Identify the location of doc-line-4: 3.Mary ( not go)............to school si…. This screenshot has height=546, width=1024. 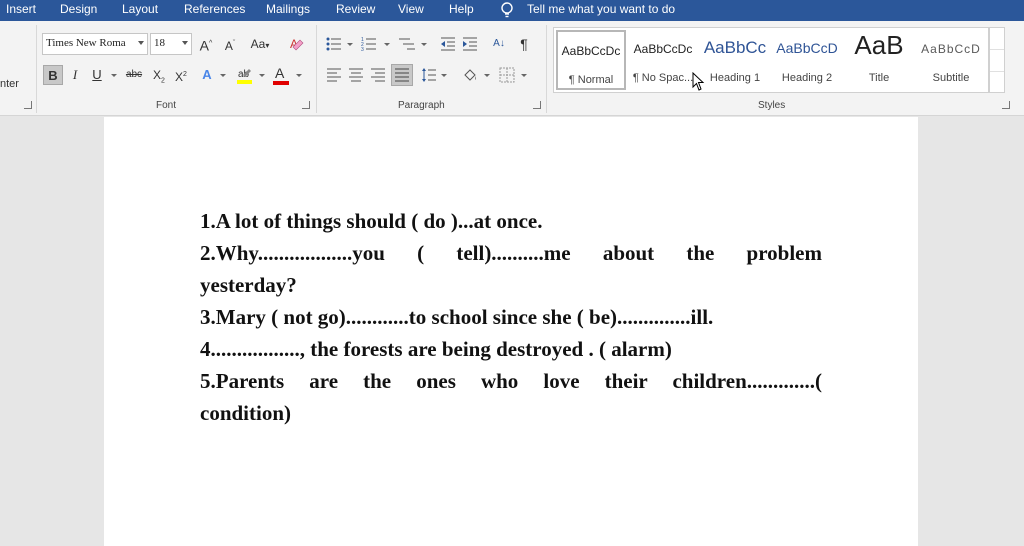
(457, 317).